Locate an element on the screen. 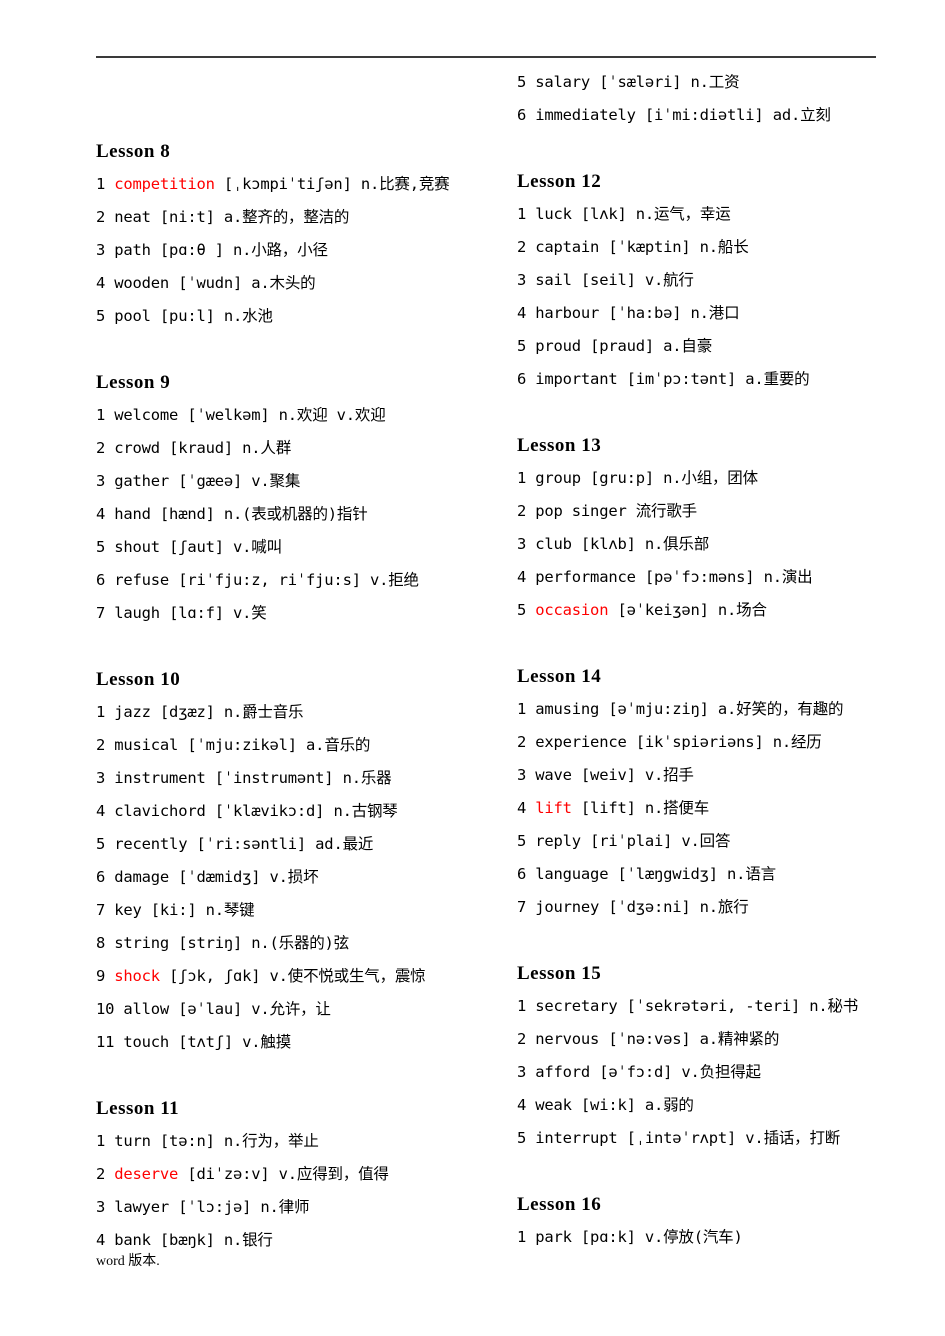  entry-word: sail is located at coordinates (553, 280).